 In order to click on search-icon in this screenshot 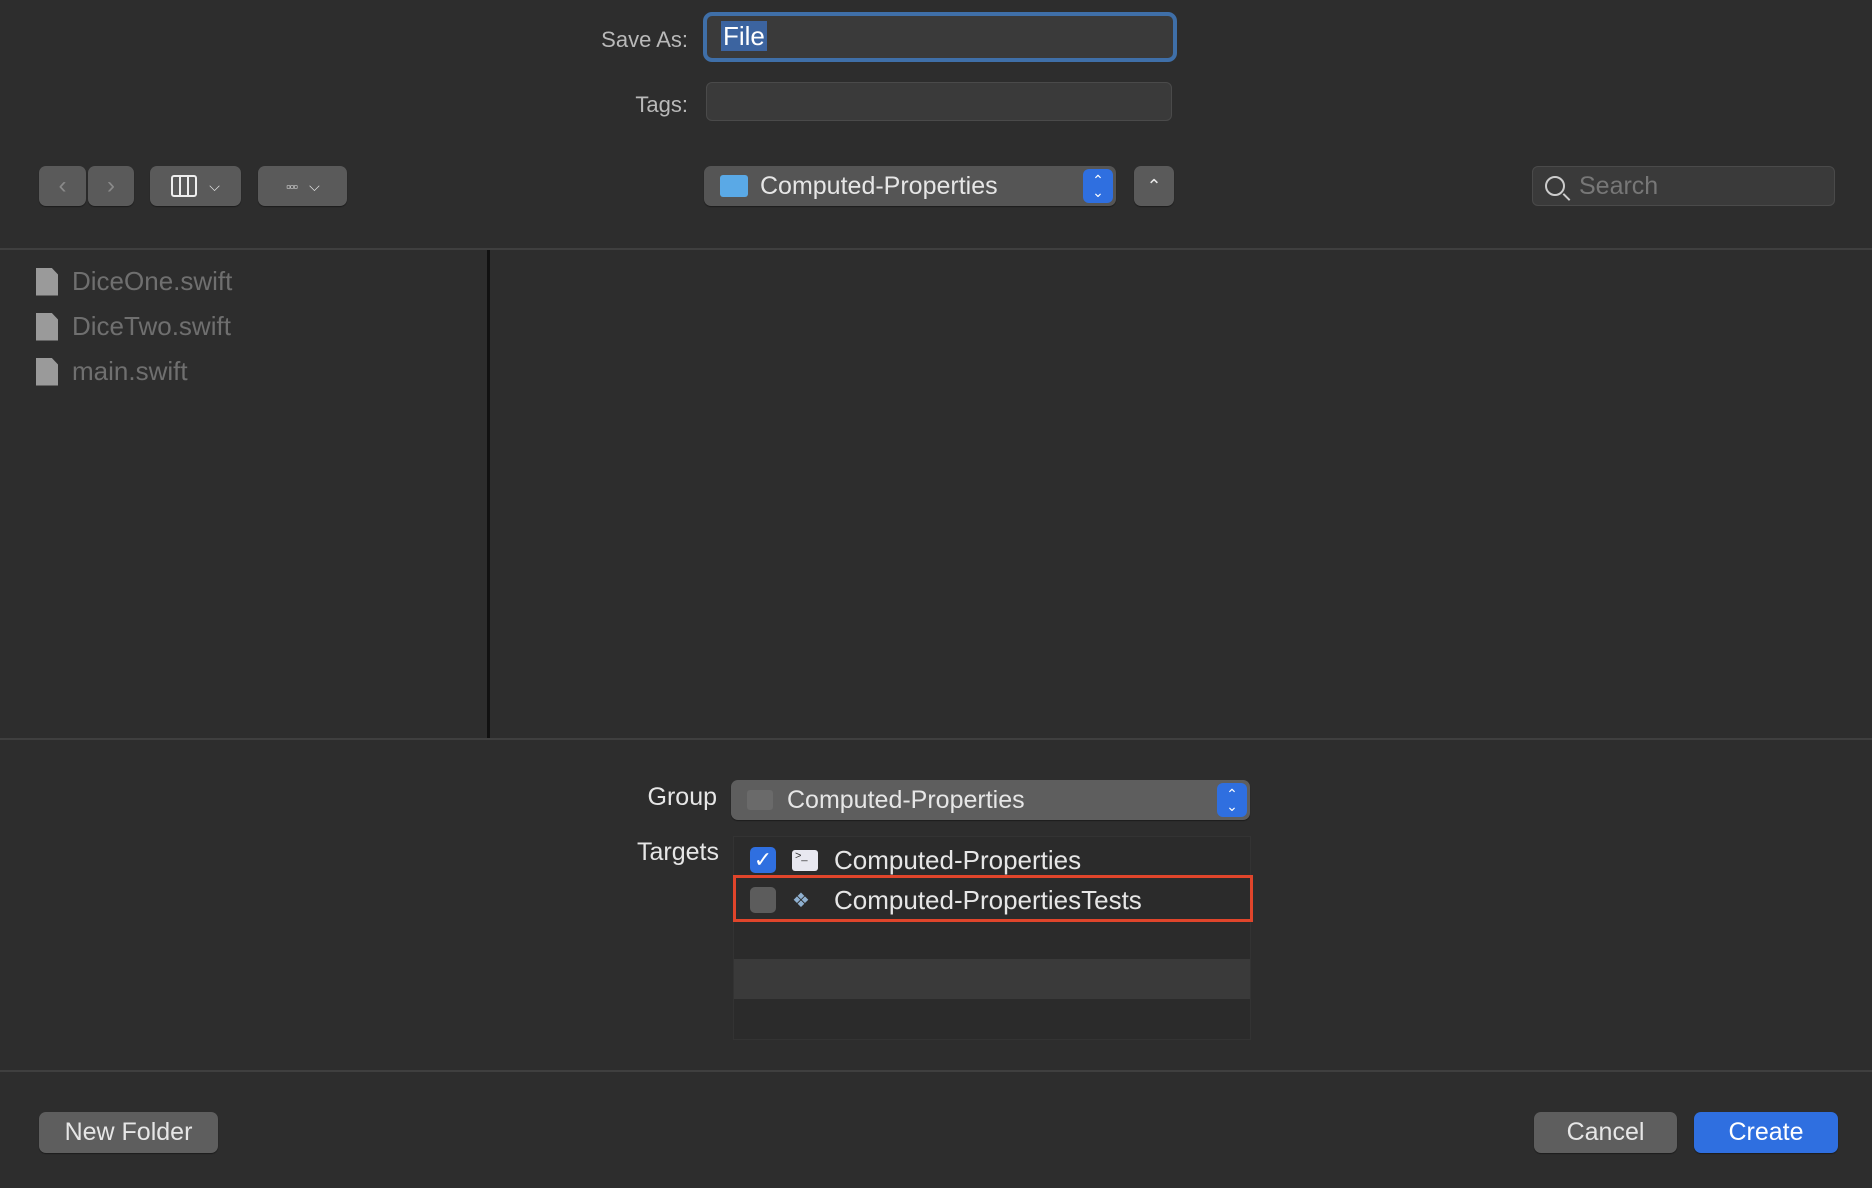, I will do `click(1558, 188)`.